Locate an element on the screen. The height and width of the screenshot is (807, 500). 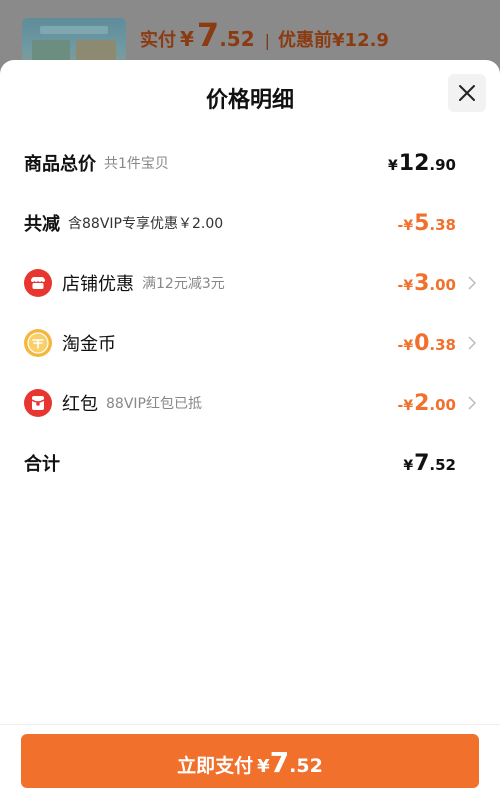
subtotal-dec: .90 is located at coordinates (442, 164).